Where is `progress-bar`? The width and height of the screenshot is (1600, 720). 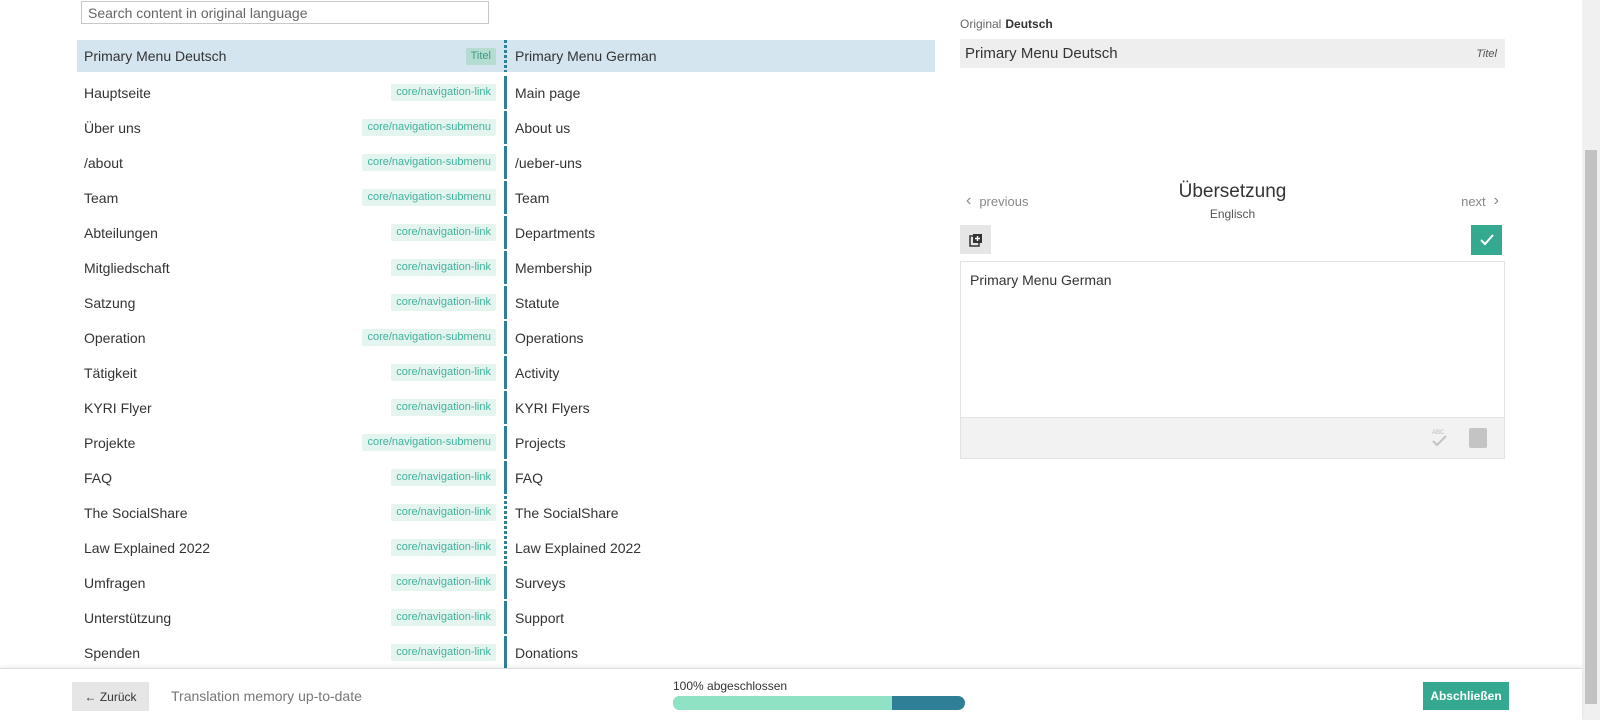 progress-bar is located at coordinates (819, 703).